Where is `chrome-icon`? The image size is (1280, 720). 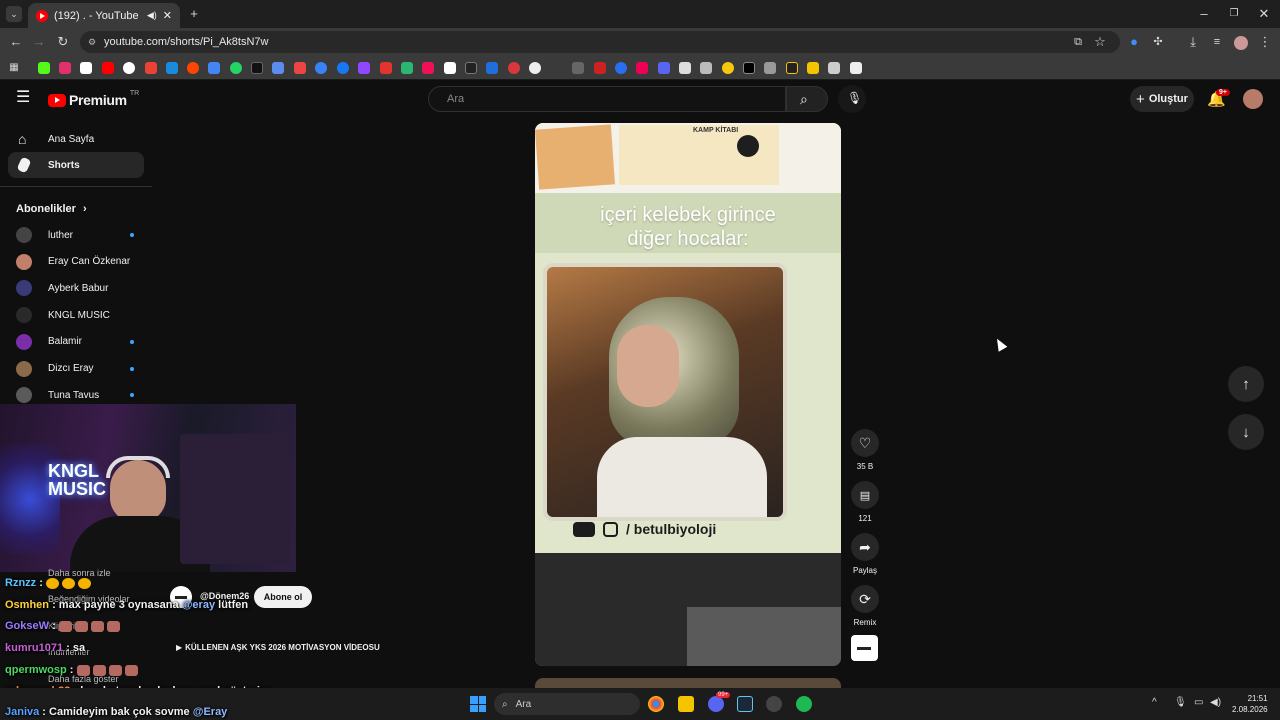
chrome-icon is located at coordinates (656, 704).